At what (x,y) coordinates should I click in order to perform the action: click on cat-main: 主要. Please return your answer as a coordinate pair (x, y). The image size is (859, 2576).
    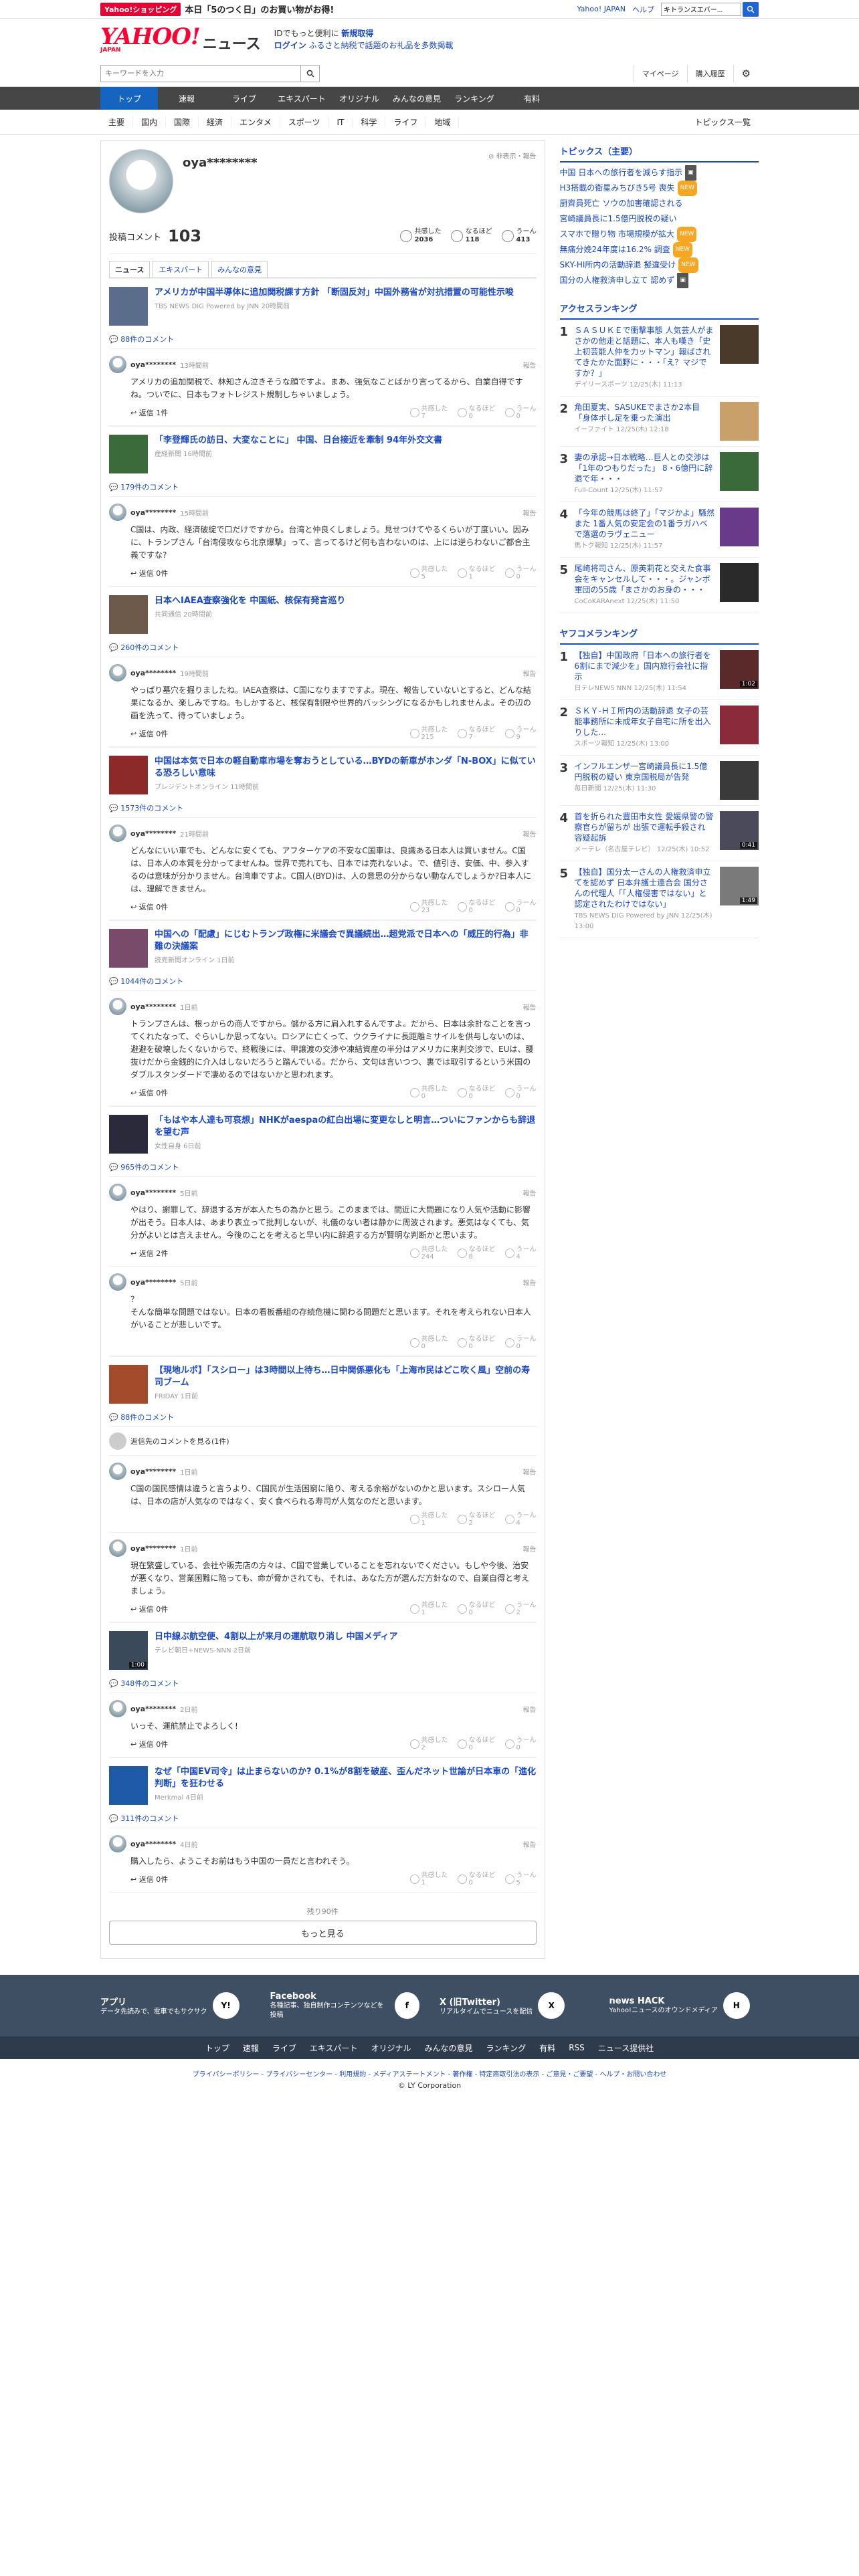
    Looking at the image, I should click on (117, 122).